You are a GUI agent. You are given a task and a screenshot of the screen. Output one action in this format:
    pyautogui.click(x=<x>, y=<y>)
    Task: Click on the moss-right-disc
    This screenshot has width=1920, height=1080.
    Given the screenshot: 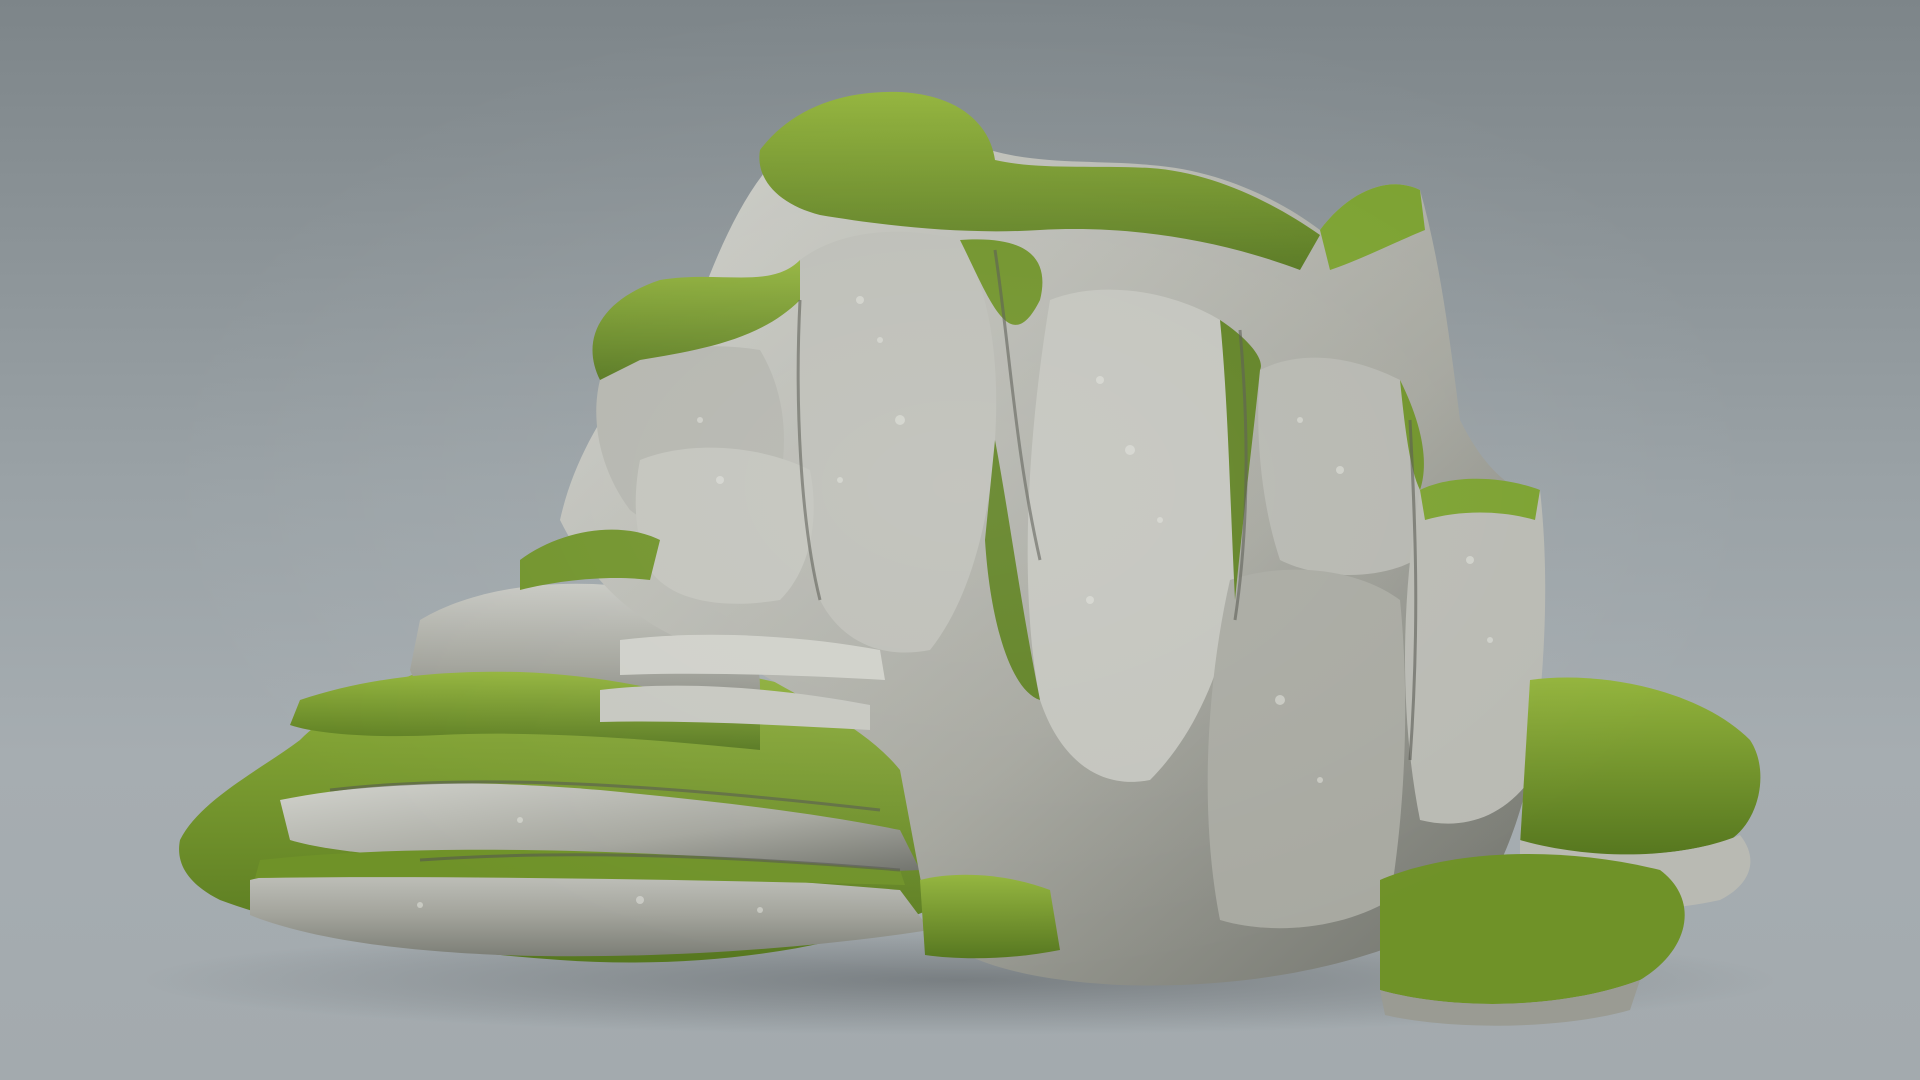 What is the action you would take?
    pyautogui.click(x=1640, y=766)
    